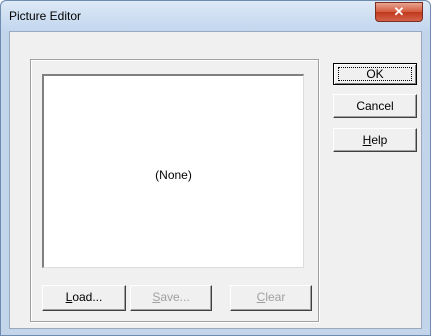 The image size is (431, 336). I want to click on ok-button: OK, so click(375, 74).